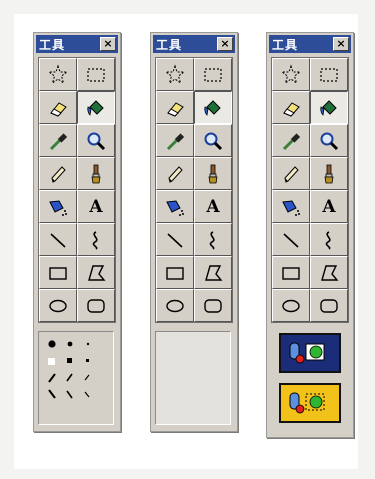  I want to click on brush-shape-options, so click(76, 378).